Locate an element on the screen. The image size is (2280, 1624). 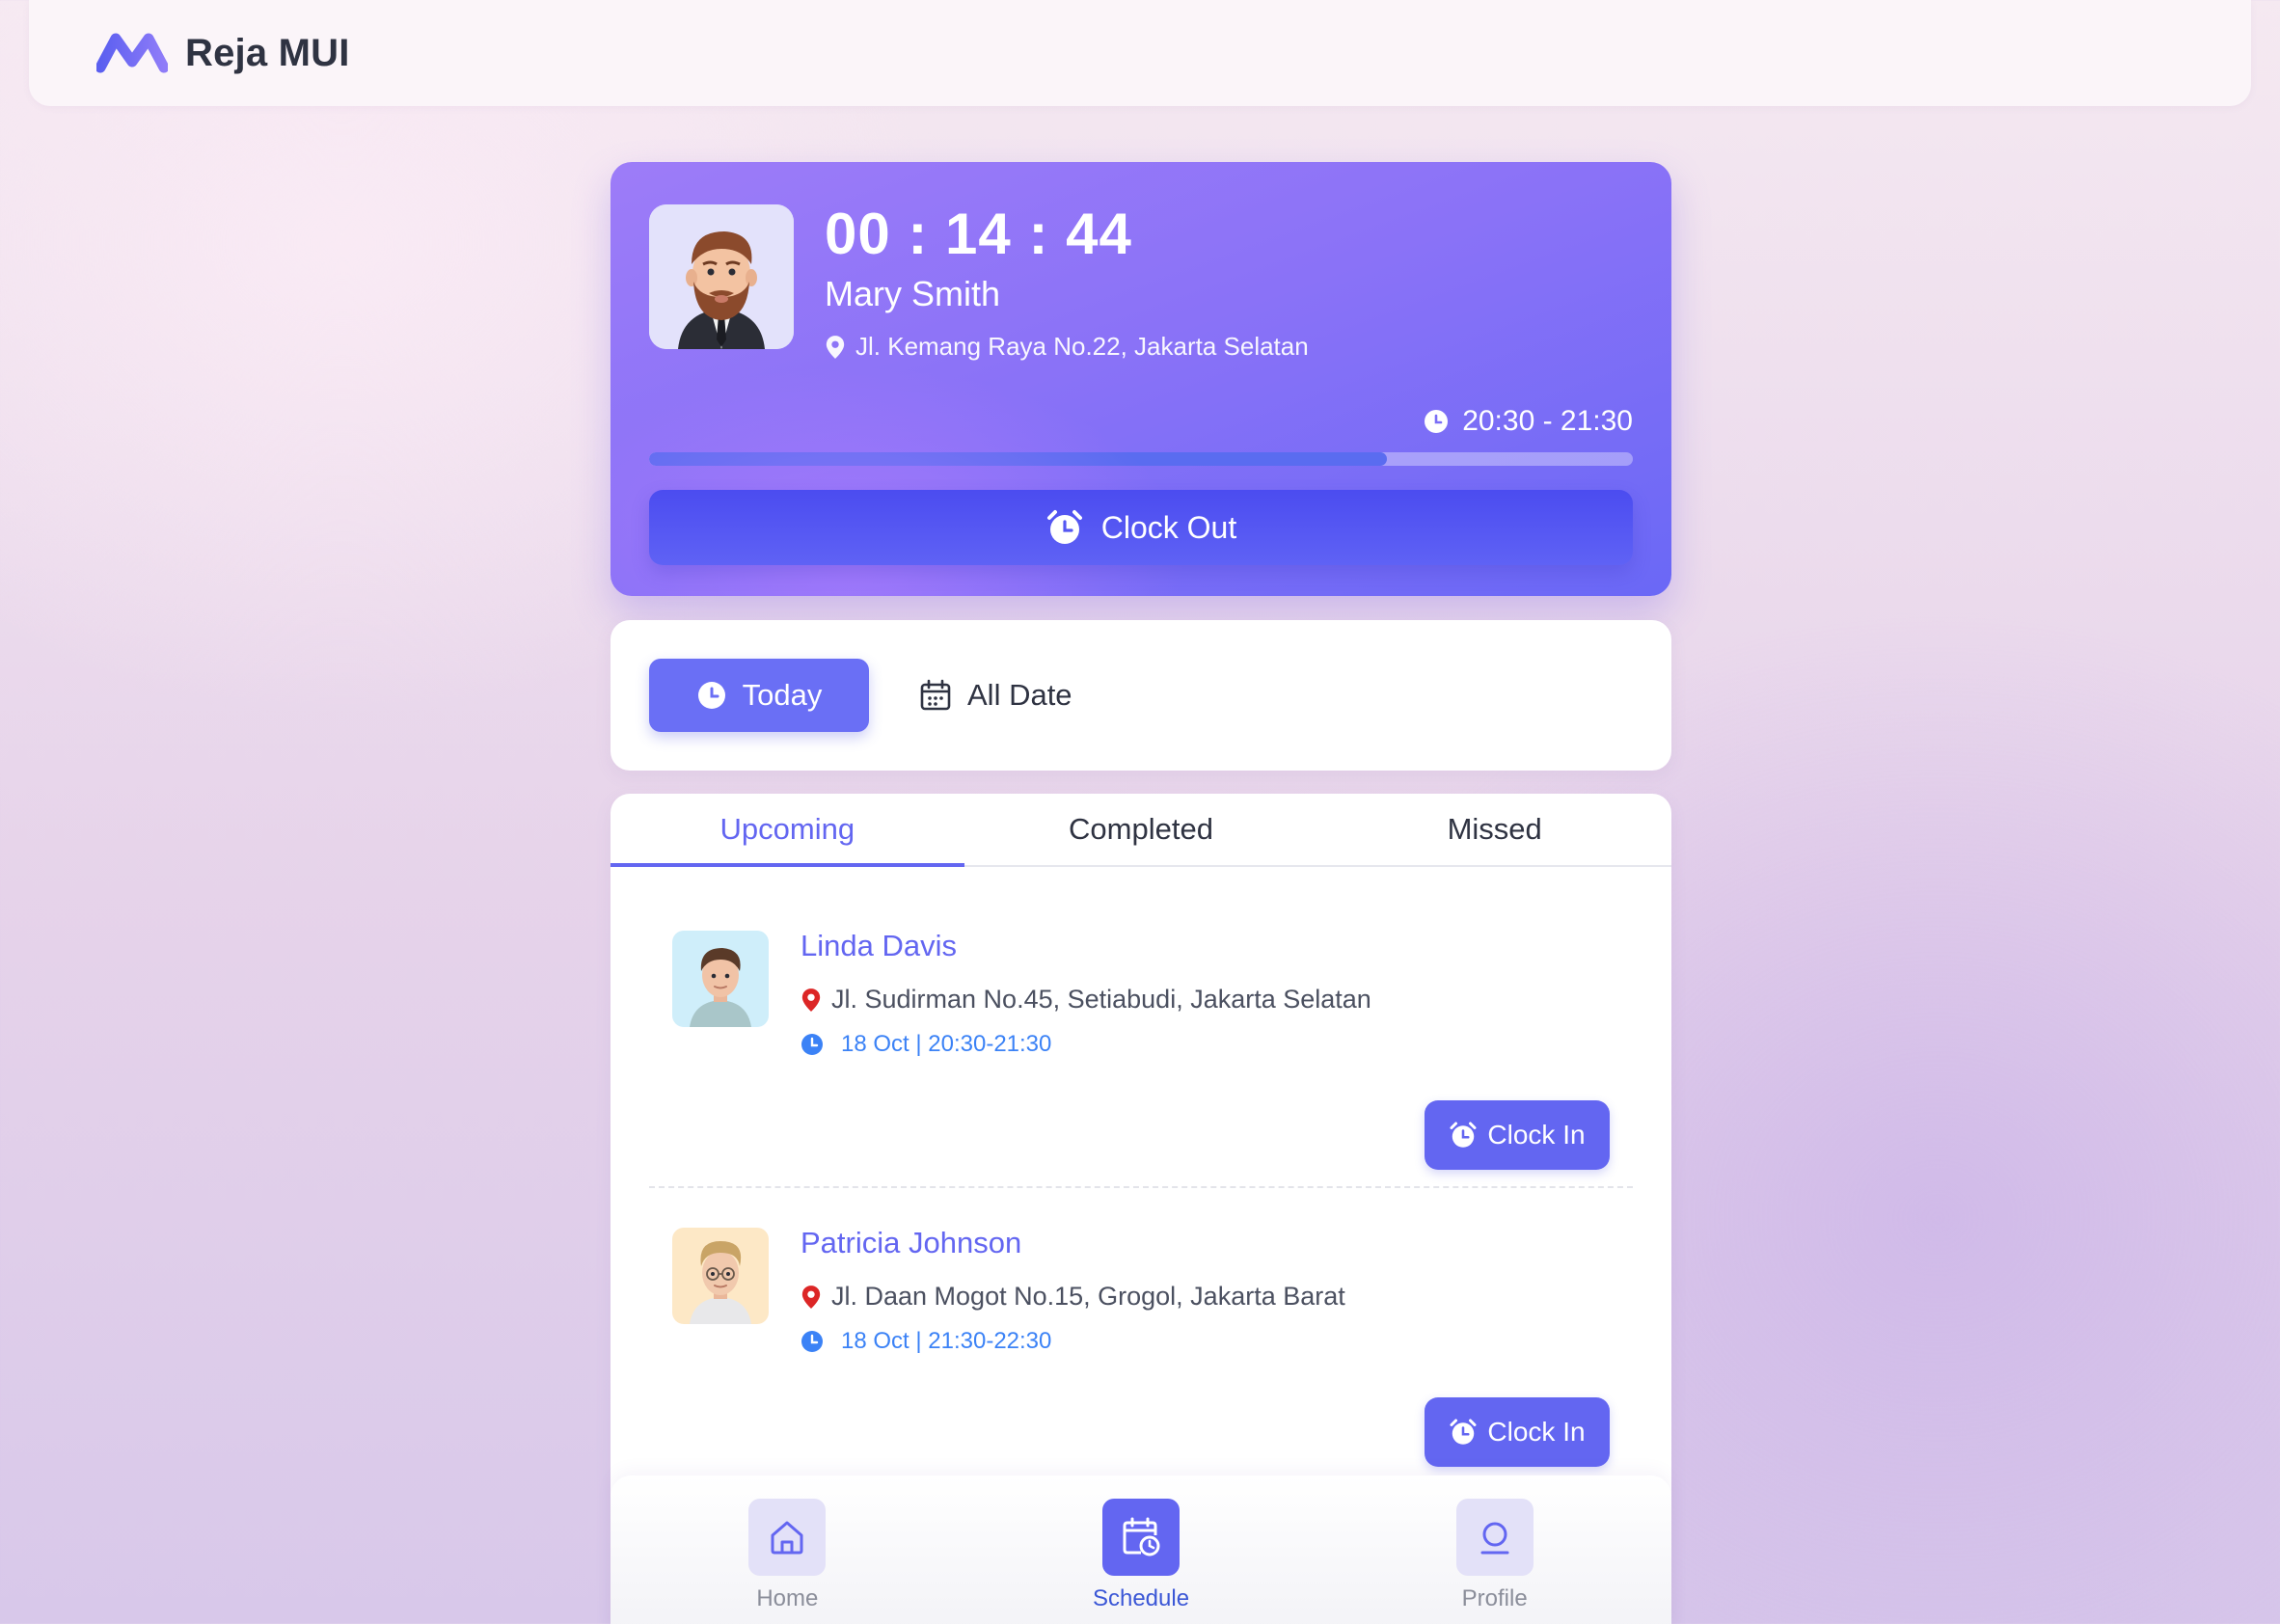
tab-completed: Completed is located at coordinates (1141, 829).